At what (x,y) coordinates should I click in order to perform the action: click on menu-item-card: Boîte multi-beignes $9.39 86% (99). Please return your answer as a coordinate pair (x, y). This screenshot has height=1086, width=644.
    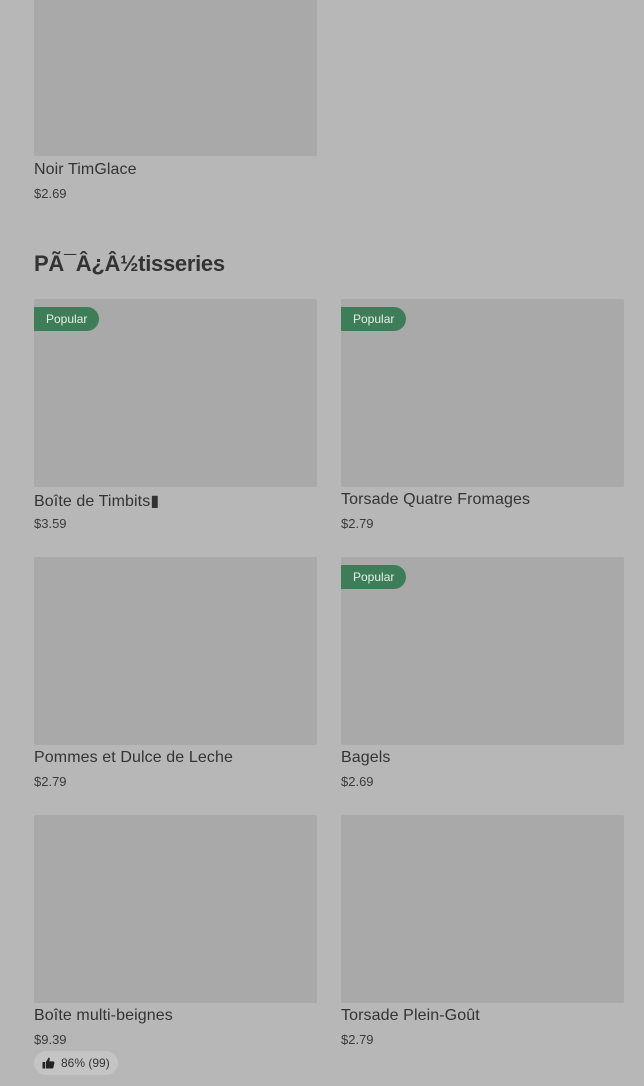
    Looking at the image, I should click on (175, 945).